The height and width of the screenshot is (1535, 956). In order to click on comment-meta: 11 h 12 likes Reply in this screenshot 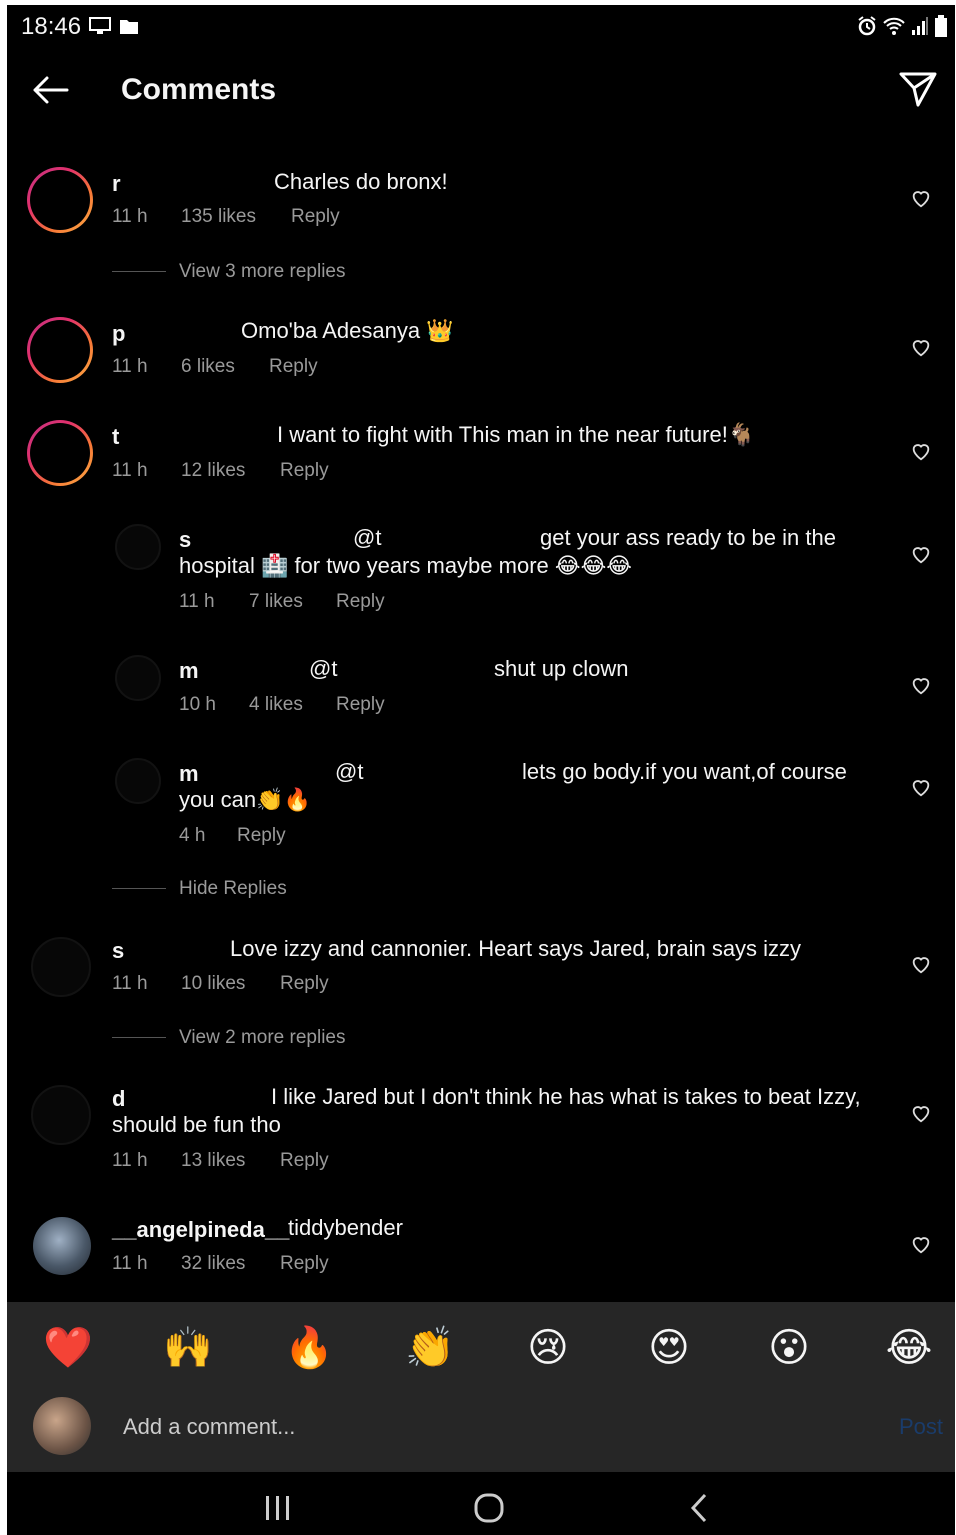, I will do `click(220, 471)`.